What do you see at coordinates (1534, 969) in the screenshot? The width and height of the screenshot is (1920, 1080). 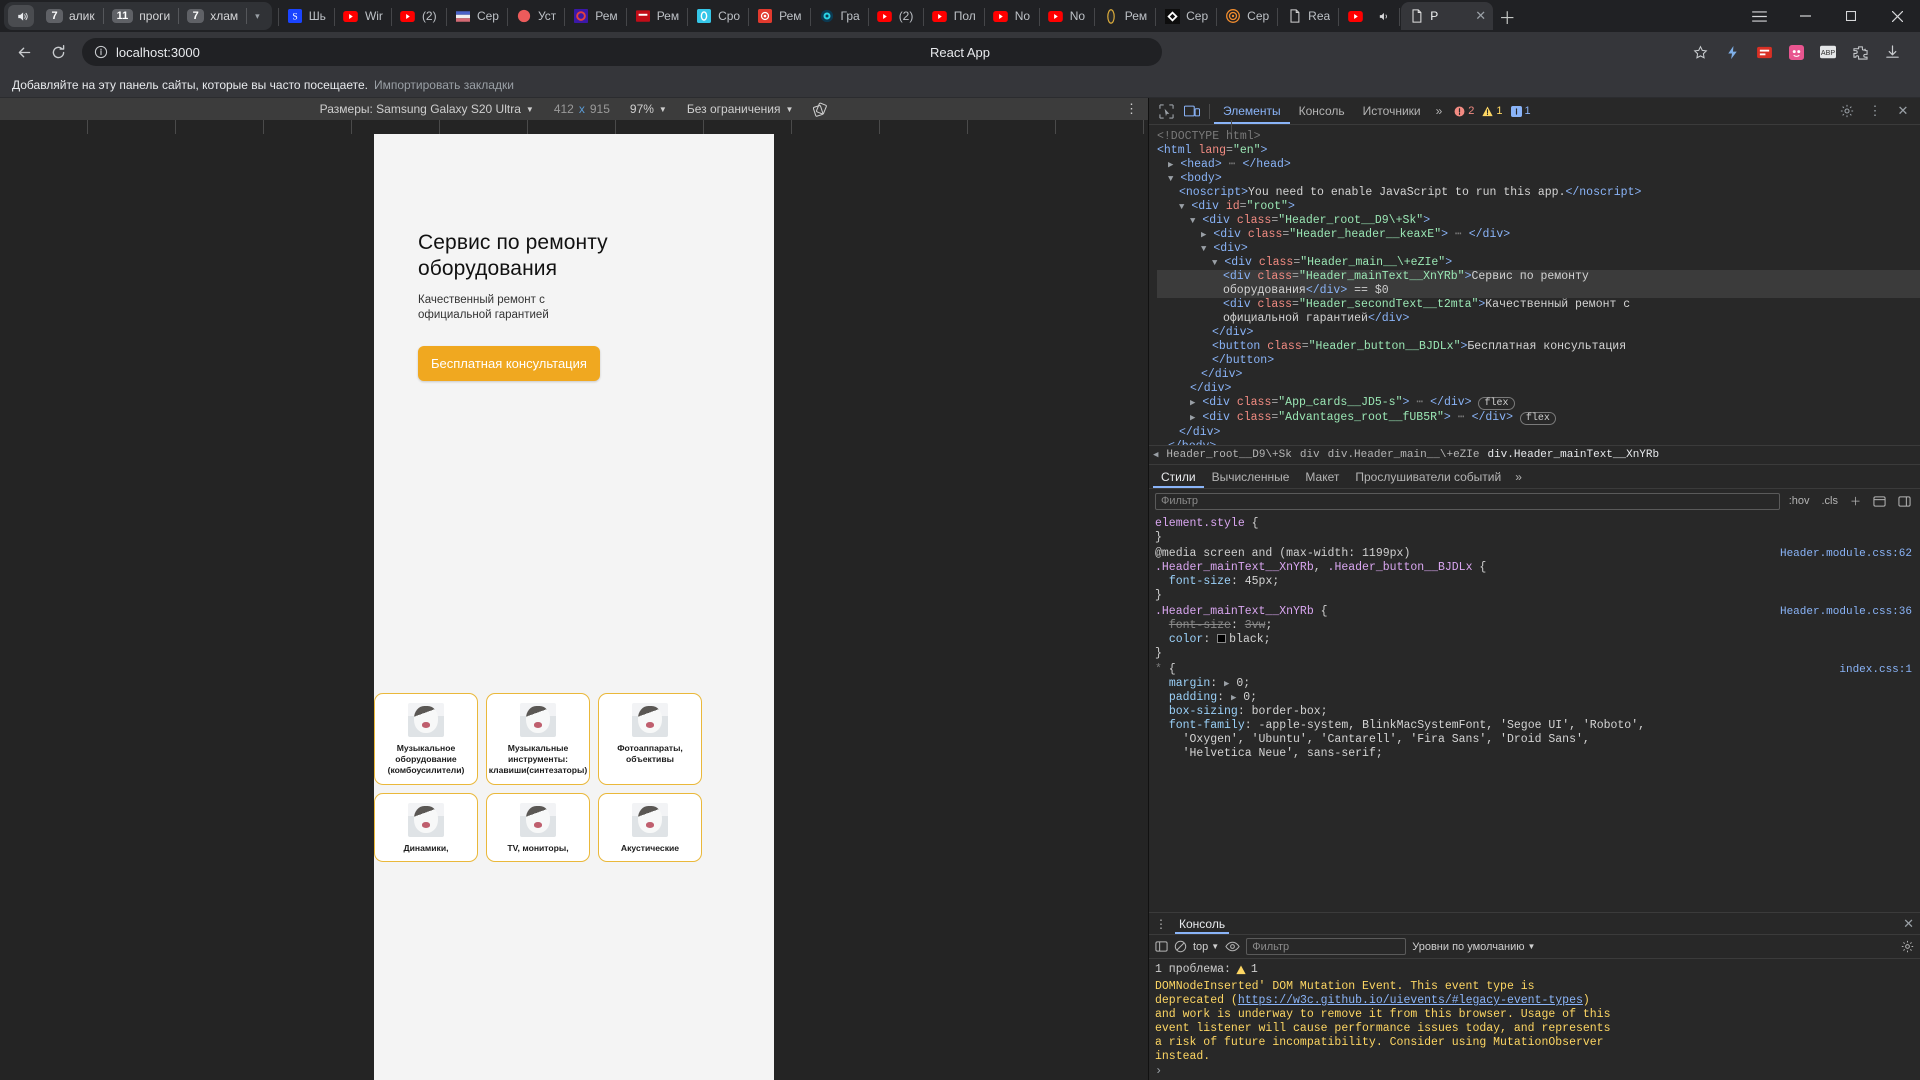 I see `console-problems-row: 1 проблема: 1` at bounding box center [1534, 969].